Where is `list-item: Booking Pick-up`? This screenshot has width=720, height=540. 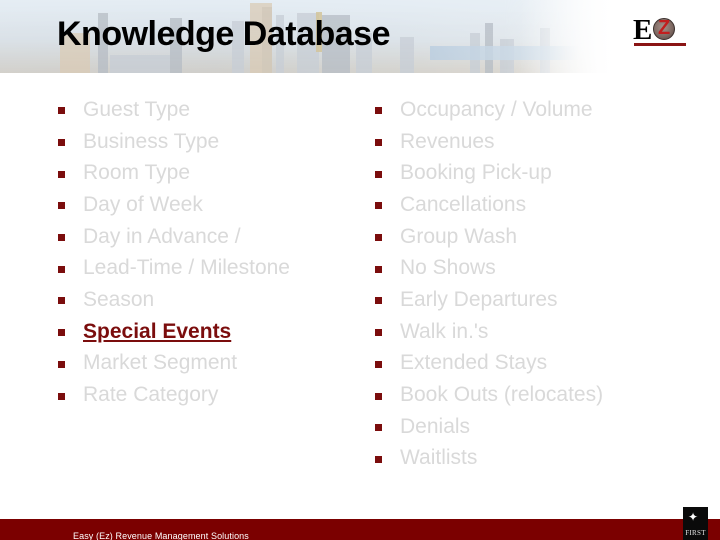 list-item: Booking Pick-up is located at coordinates (488, 173).